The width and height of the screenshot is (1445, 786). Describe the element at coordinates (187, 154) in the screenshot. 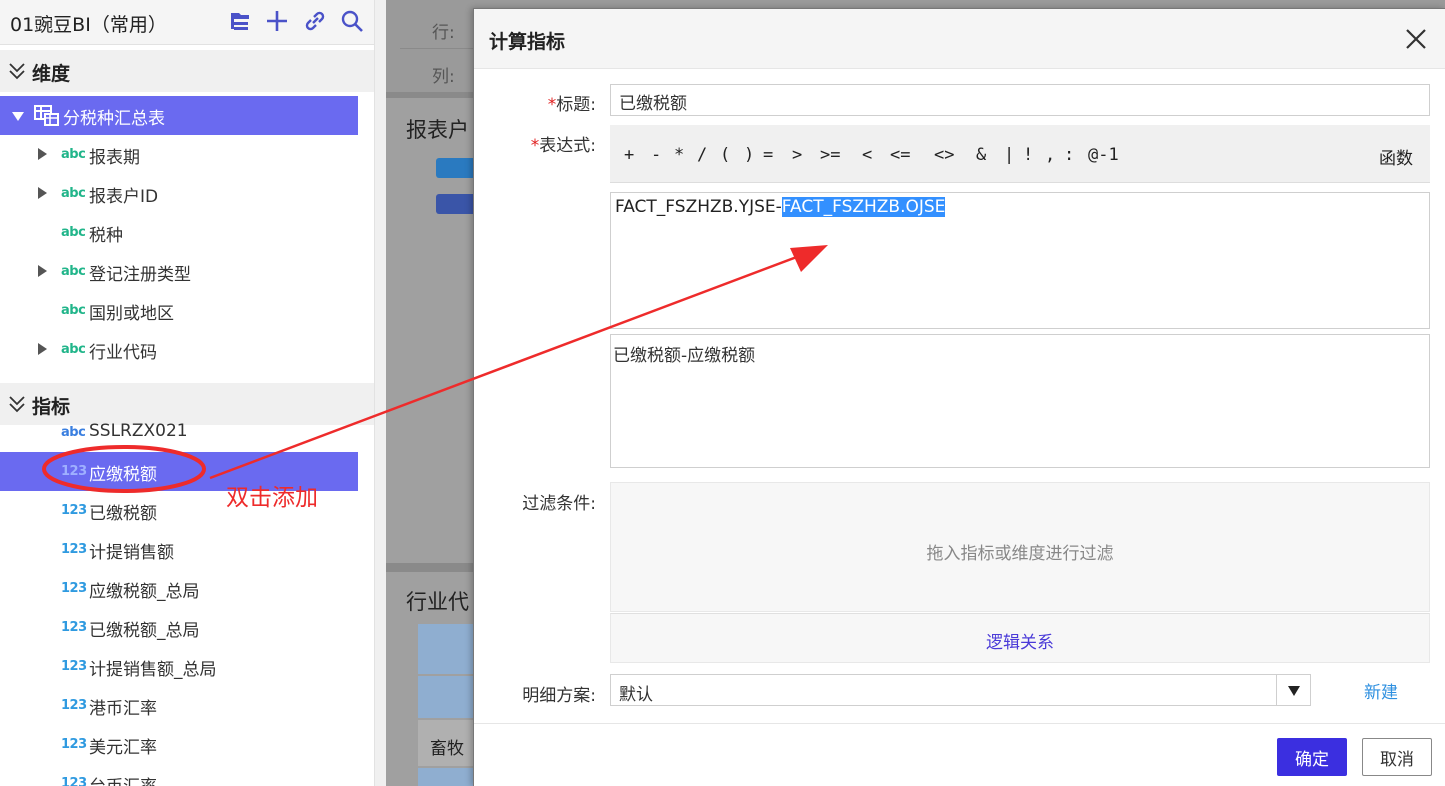

I see `dimension-item: abc 报表期` at that location.